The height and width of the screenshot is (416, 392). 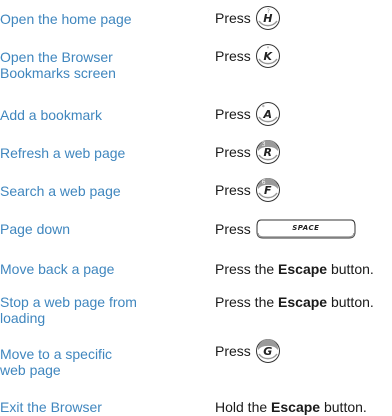 I want to click on h-key-icon: H?, so click(x=268, y=18).